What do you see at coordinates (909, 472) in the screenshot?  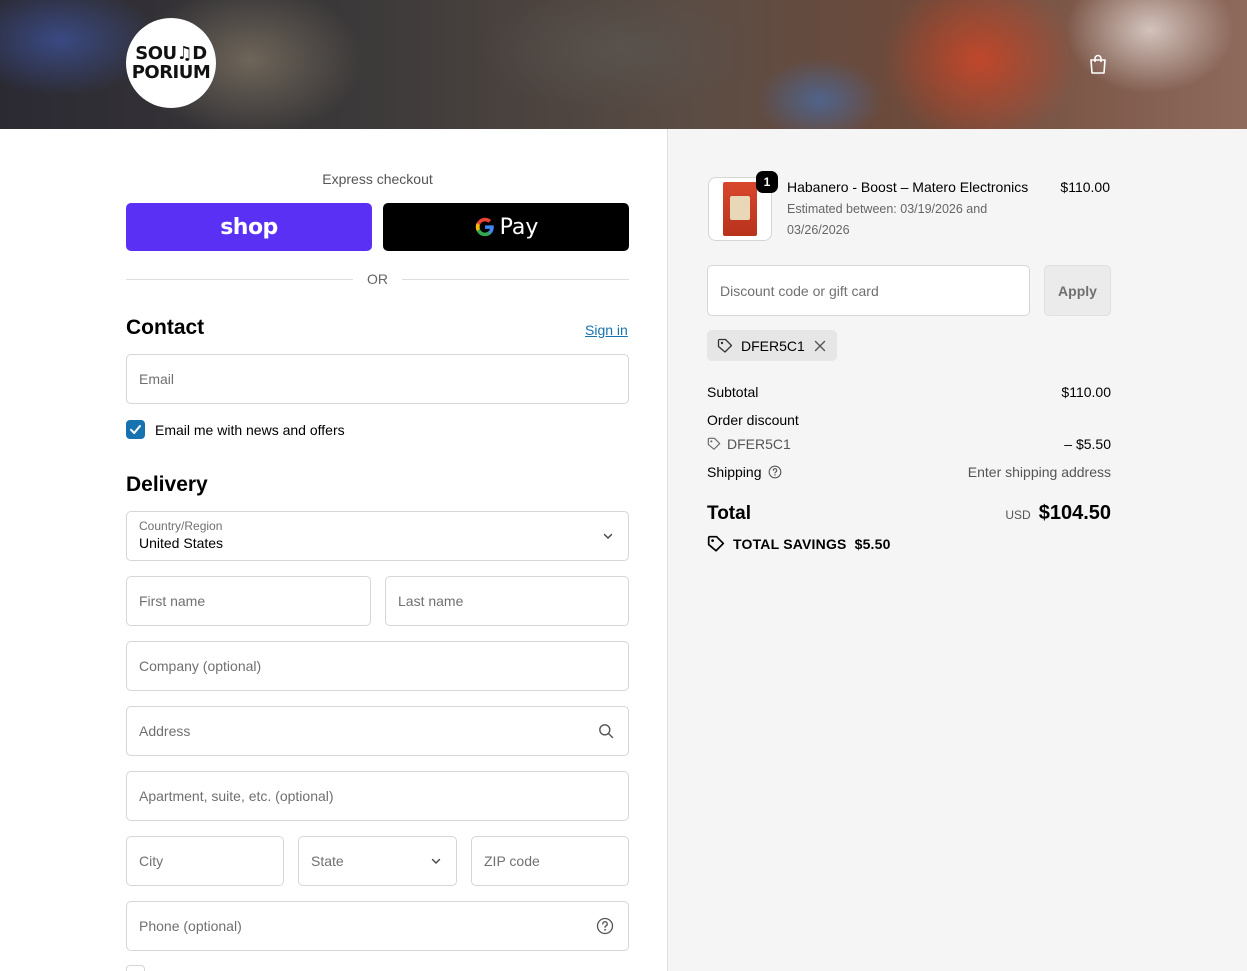 I see `shipping-row: Shipping Enter shipping address` at bounding box center [909, 472].